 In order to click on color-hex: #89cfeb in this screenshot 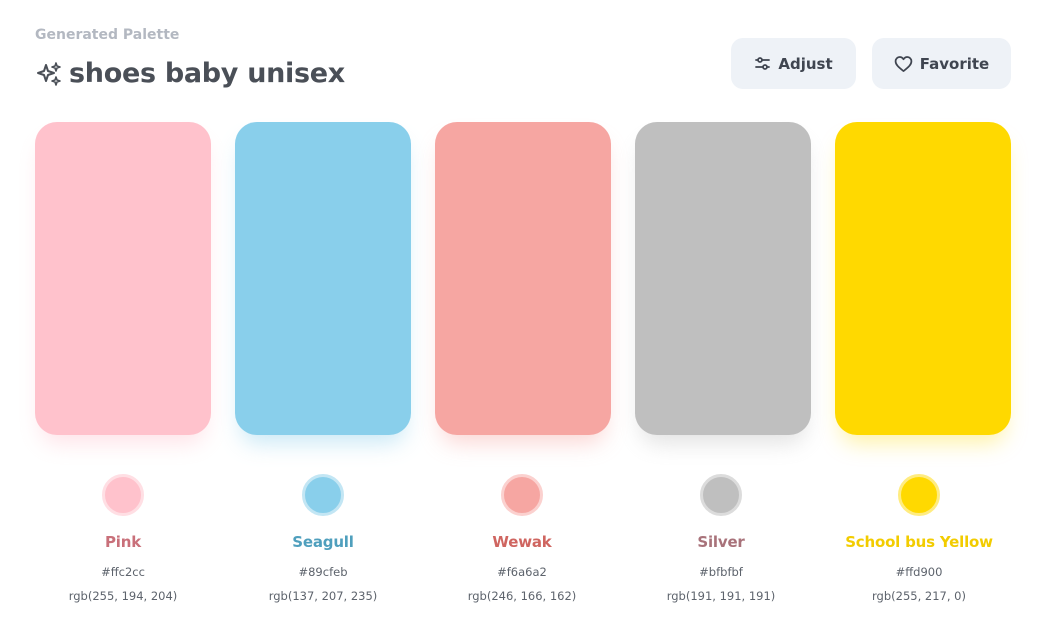, I will do `click(322, 572)`.